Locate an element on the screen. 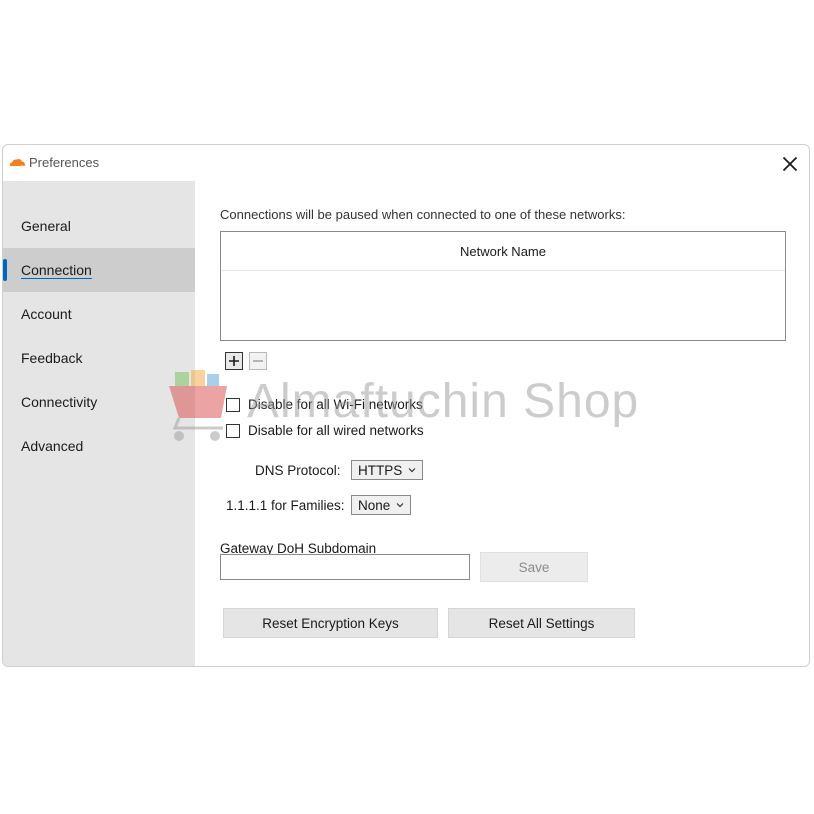 The image size is (814, 814). wired-disable-option: Disable for all wired networks is located at coordinates (325, 430).